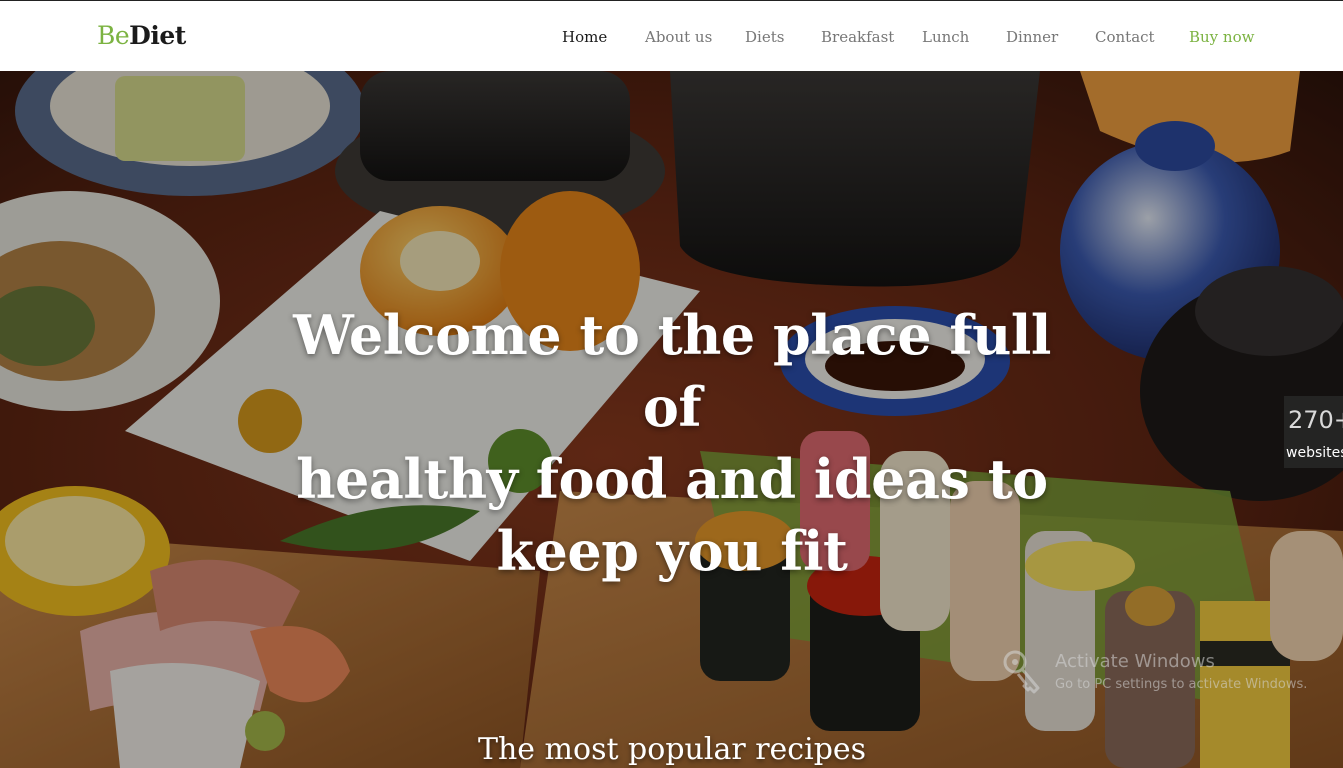 The width and height of the screenshot is (1343, 768). Describe the element at coordinates (1032, 37) in the screenshot. I see `nav-item-dinner: Dinner` at that location.